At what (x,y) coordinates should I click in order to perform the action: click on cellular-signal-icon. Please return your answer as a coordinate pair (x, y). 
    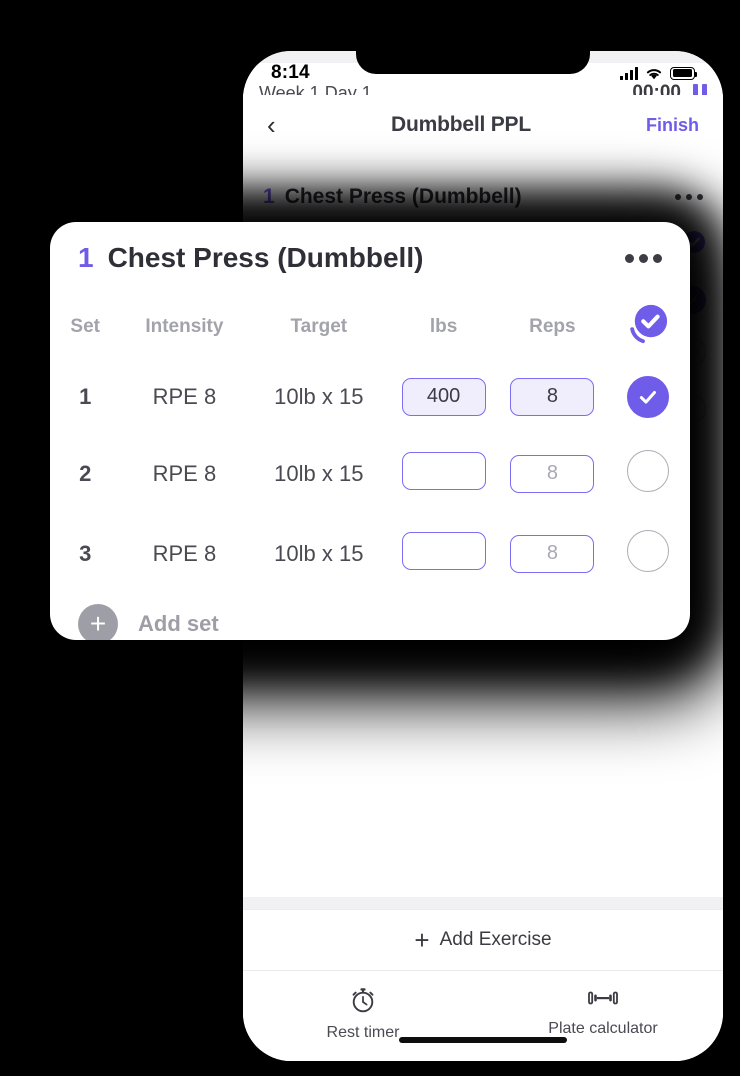
    Looking at the image, I should click on (629, 73).